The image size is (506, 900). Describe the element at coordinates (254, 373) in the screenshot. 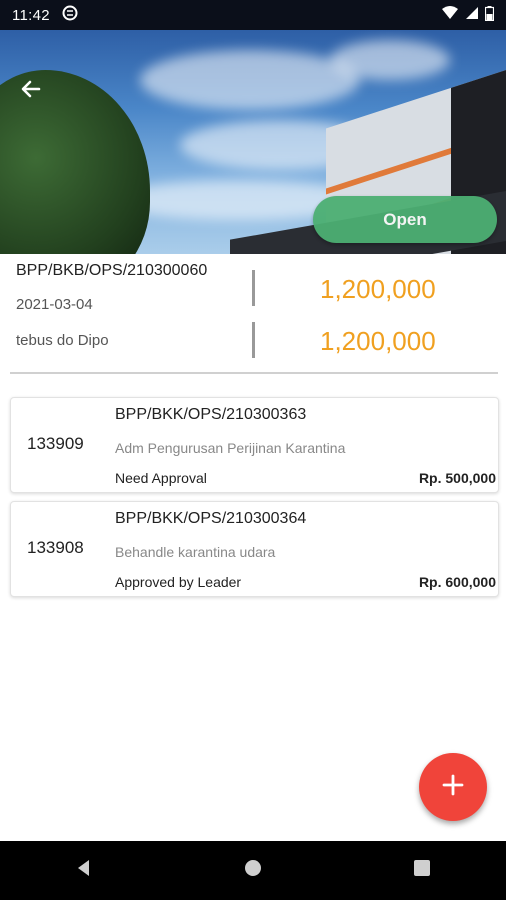

I see `section-divider` at that location.